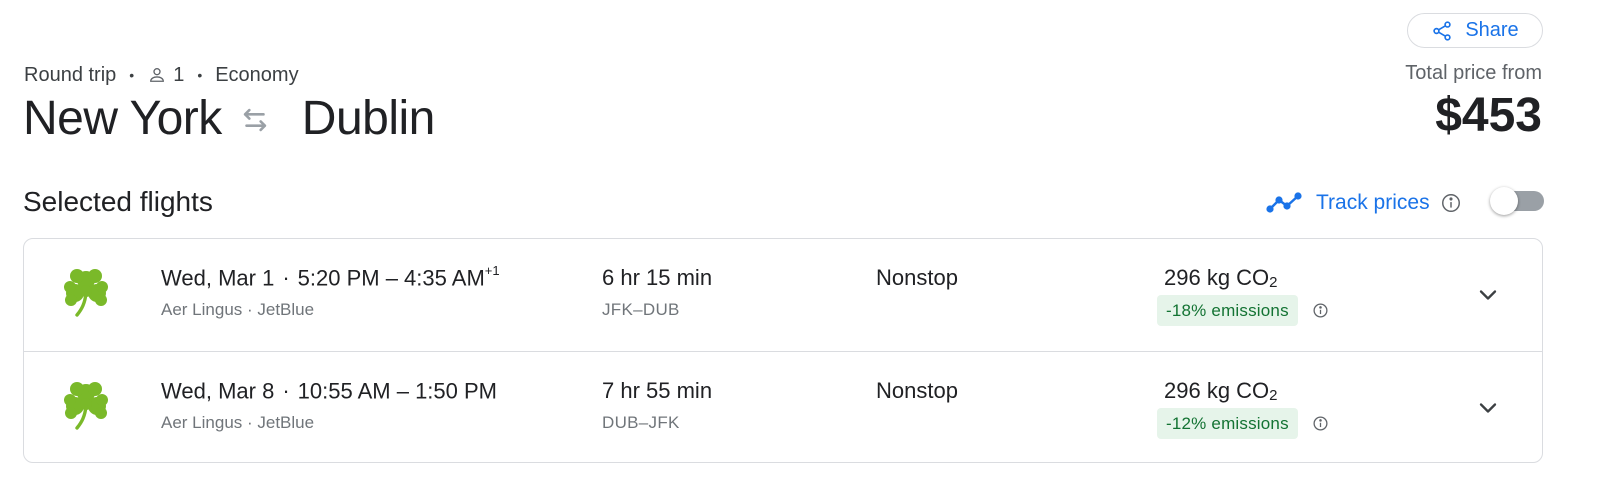  Describe the element at coordinates (157, 75) in the screenshot. I see `person-icon` at that location.